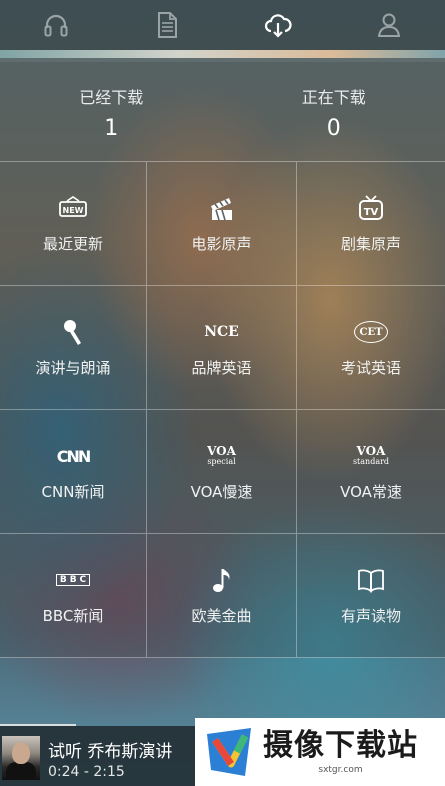 Image resolution: width=445 pixels, height=786 pixels. Describe the element at coordinates (73, 348) in the screenshot. I see `category-speeches: 演讲与朗诵` at that location.